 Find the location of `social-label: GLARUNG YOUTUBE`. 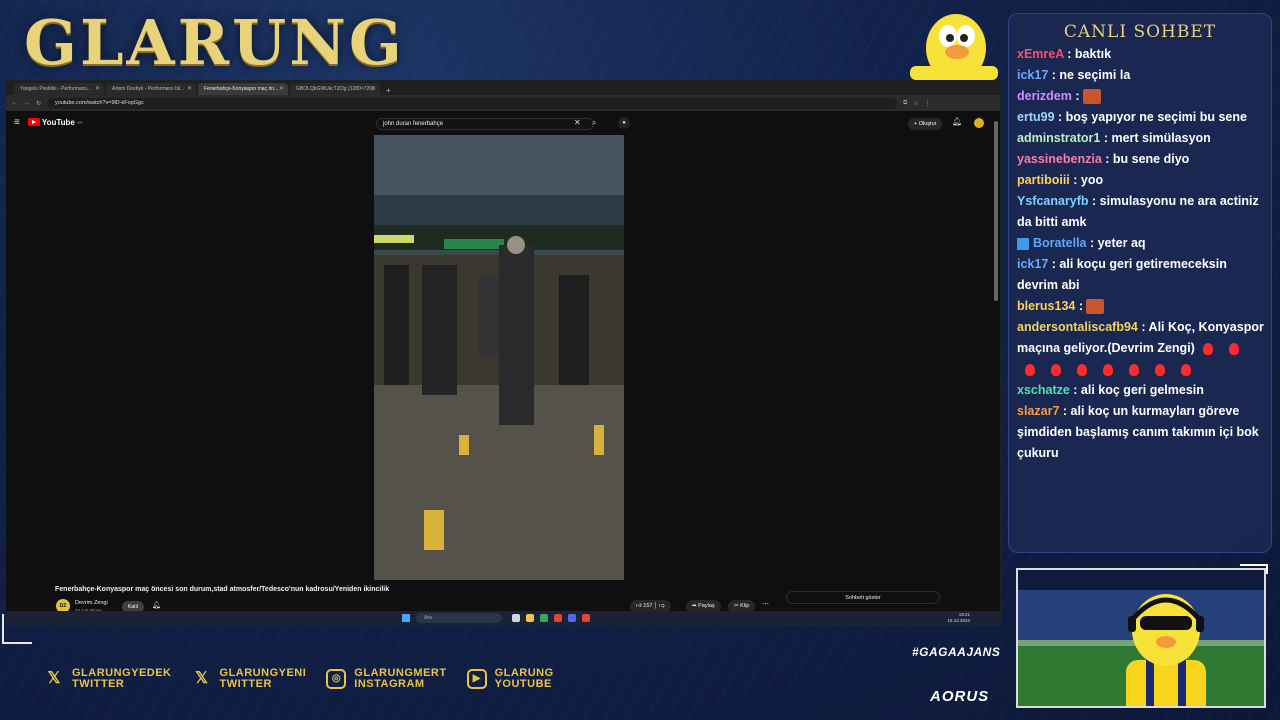

social-label: GLARUNG YOUTUBE is located at coordinates (524, 679).